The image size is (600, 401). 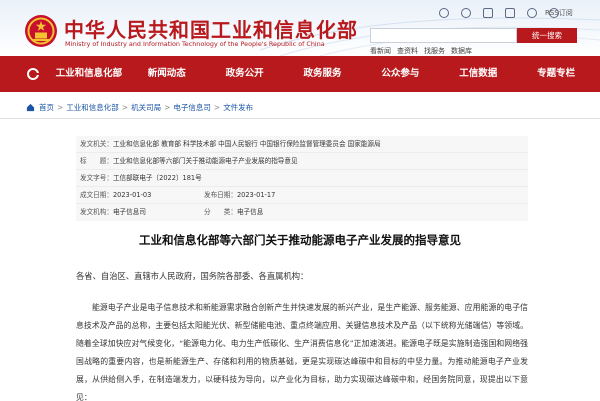 What do you see at coordinates (205, 161) in the screenshot?
I see `meta-value: 工业和信息化部等六部门关于推动能源电子产业发展的指导意见` at bounding box center [205, 161].